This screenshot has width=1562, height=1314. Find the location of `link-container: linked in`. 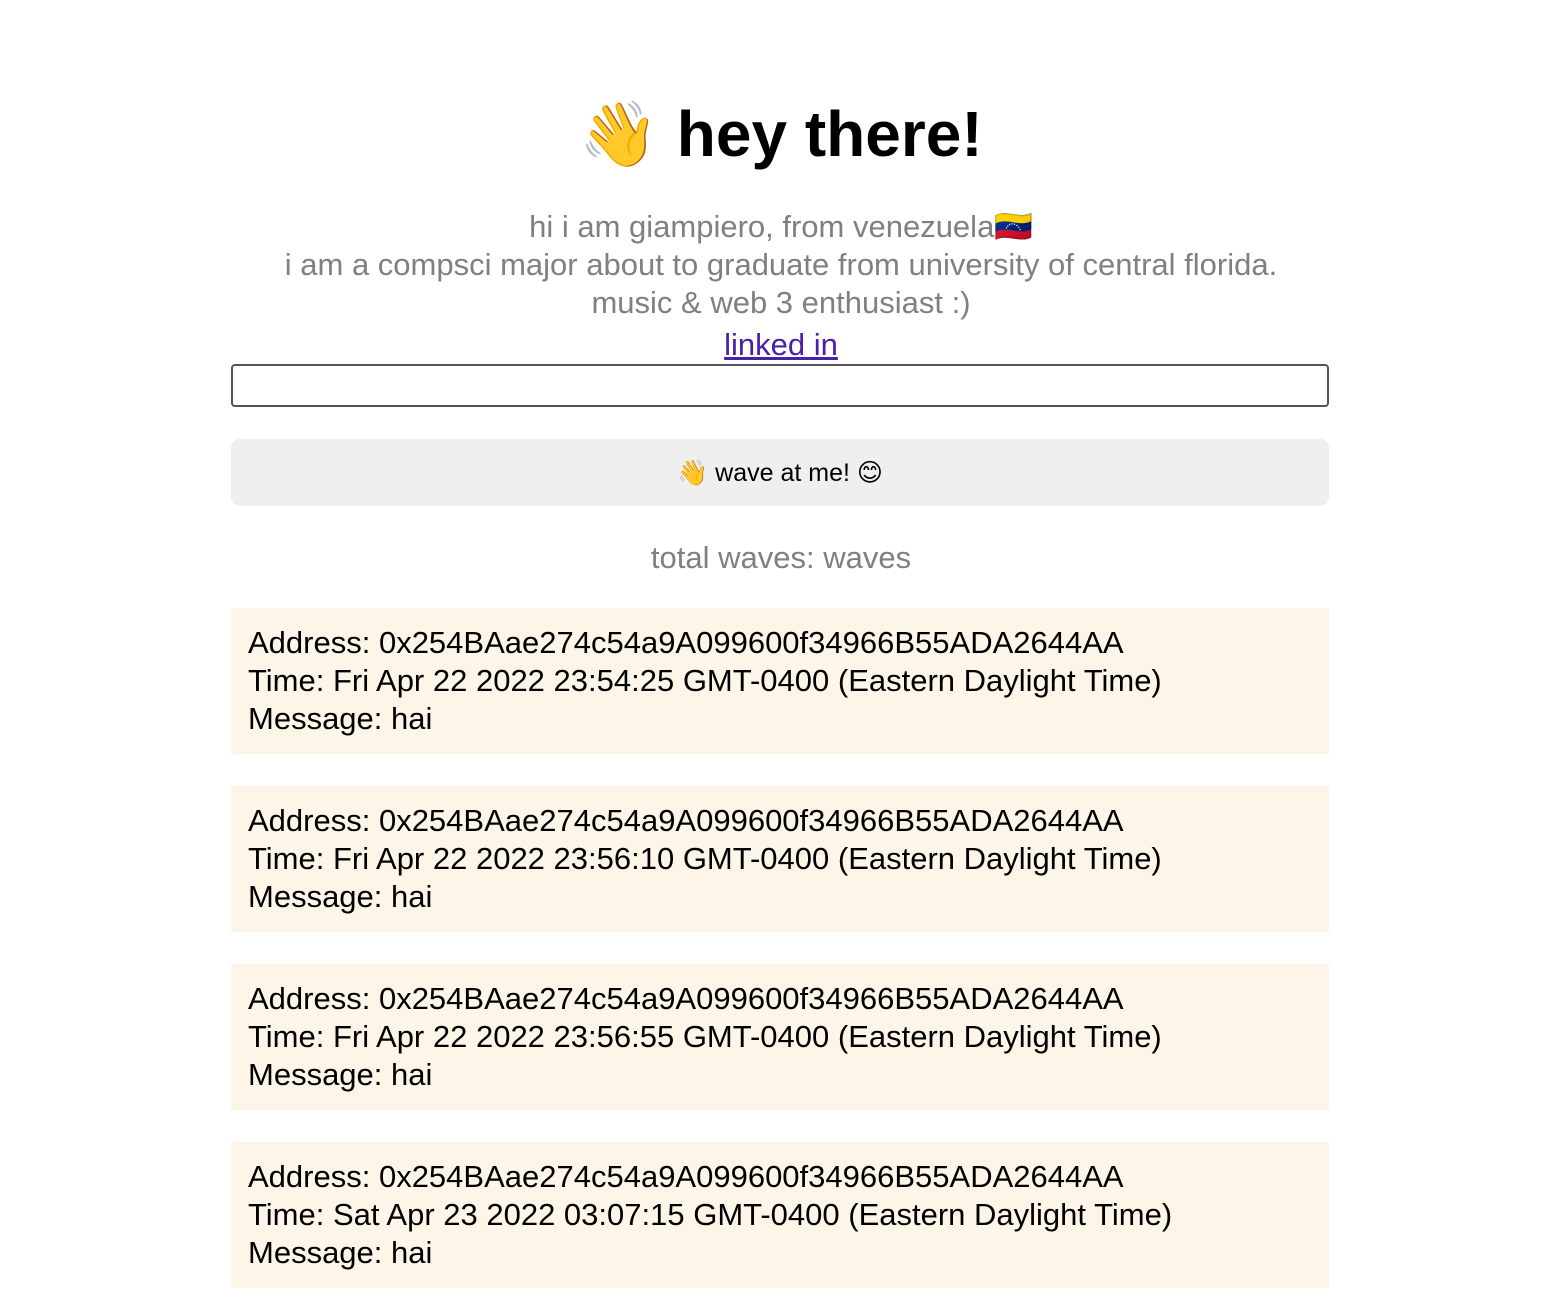

link-container: linked in is located at coordinates (781, 345).